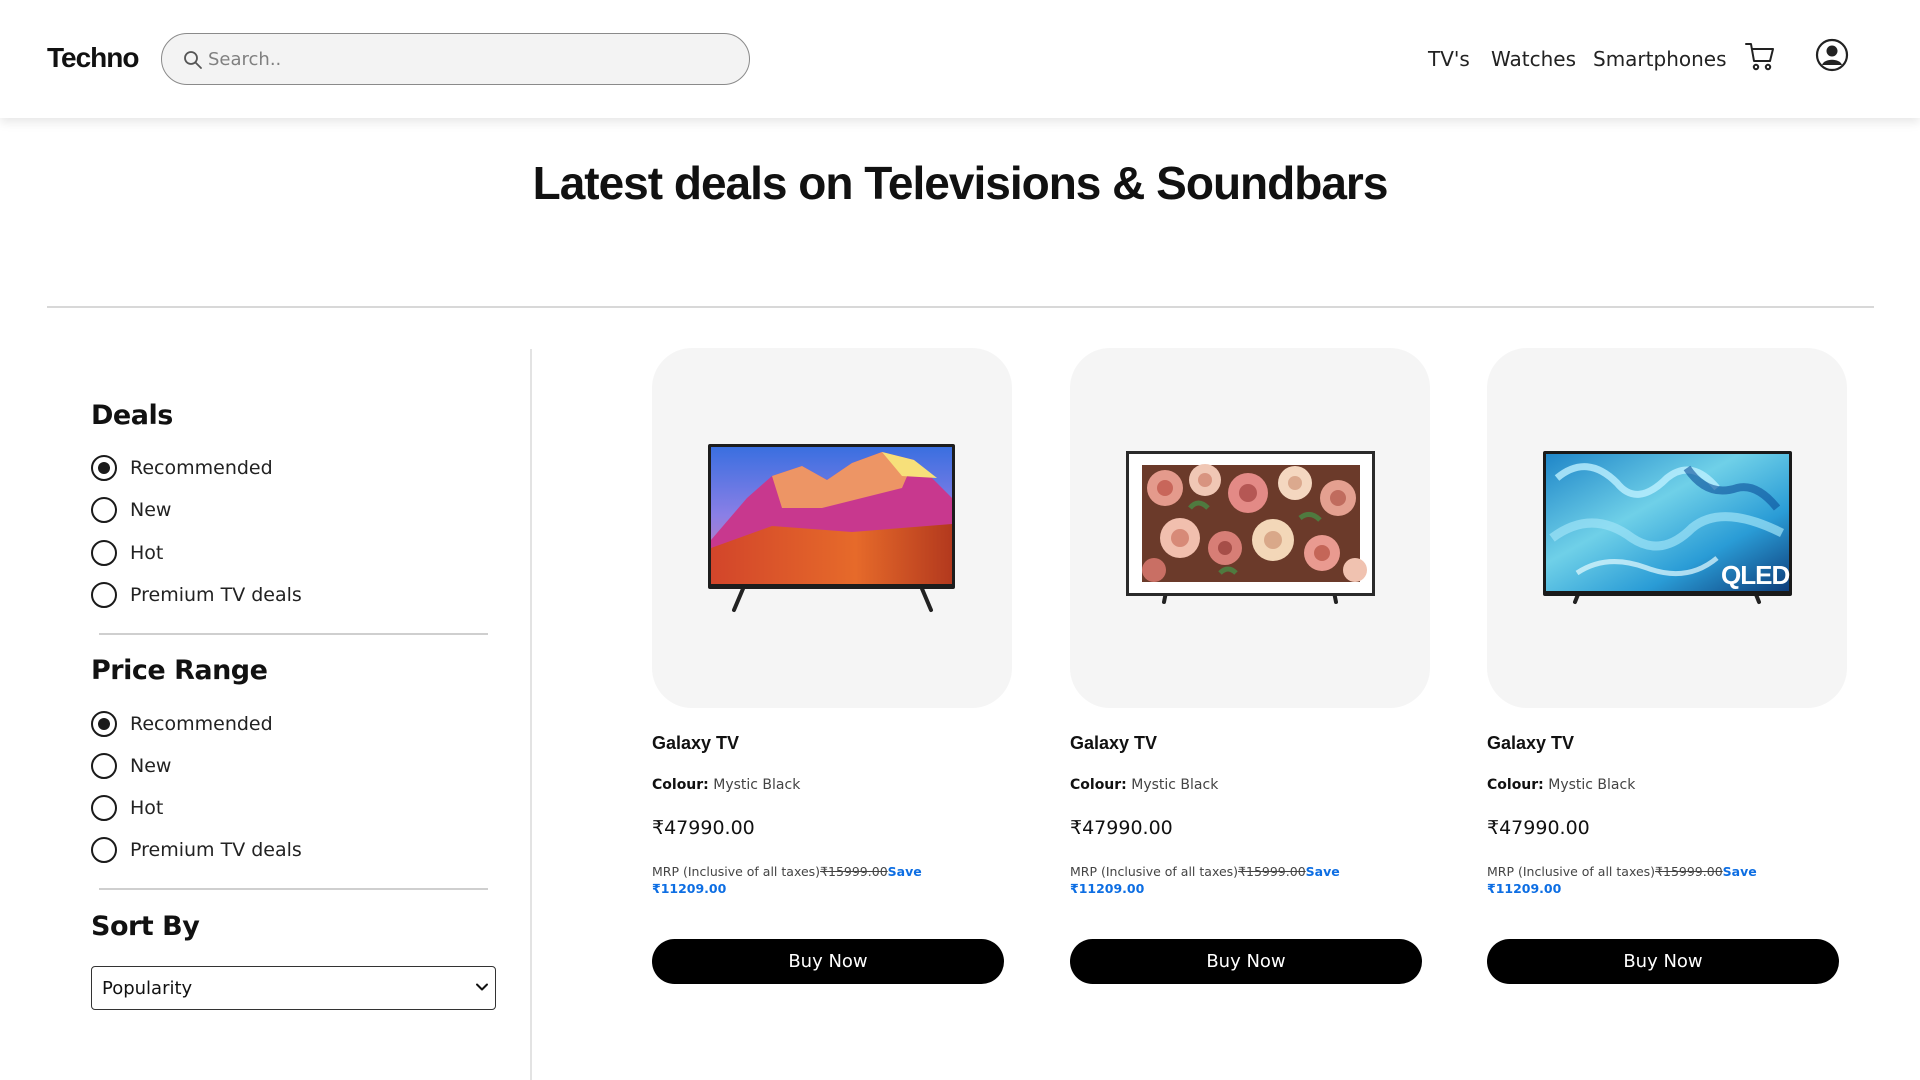 This screenshot has width=1920, height=1080. I want to click on nav-link-smartphones: Smartphones, so click(1660, 59).